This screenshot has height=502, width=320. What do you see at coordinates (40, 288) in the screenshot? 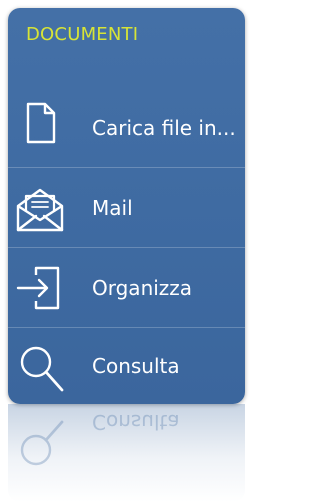
I see `sign-in-icon` at bounding box center [40, 288].